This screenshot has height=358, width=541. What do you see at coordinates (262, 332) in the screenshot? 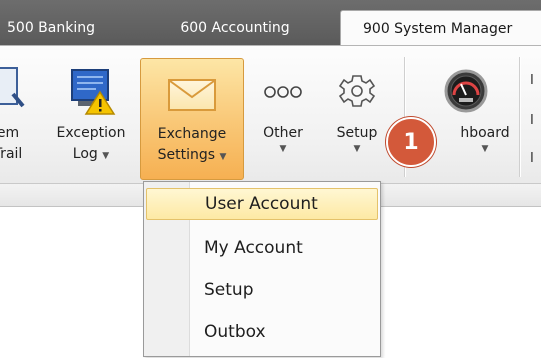
I see `menu-item-outbox: Outbox` at bounding box center [262, 332].